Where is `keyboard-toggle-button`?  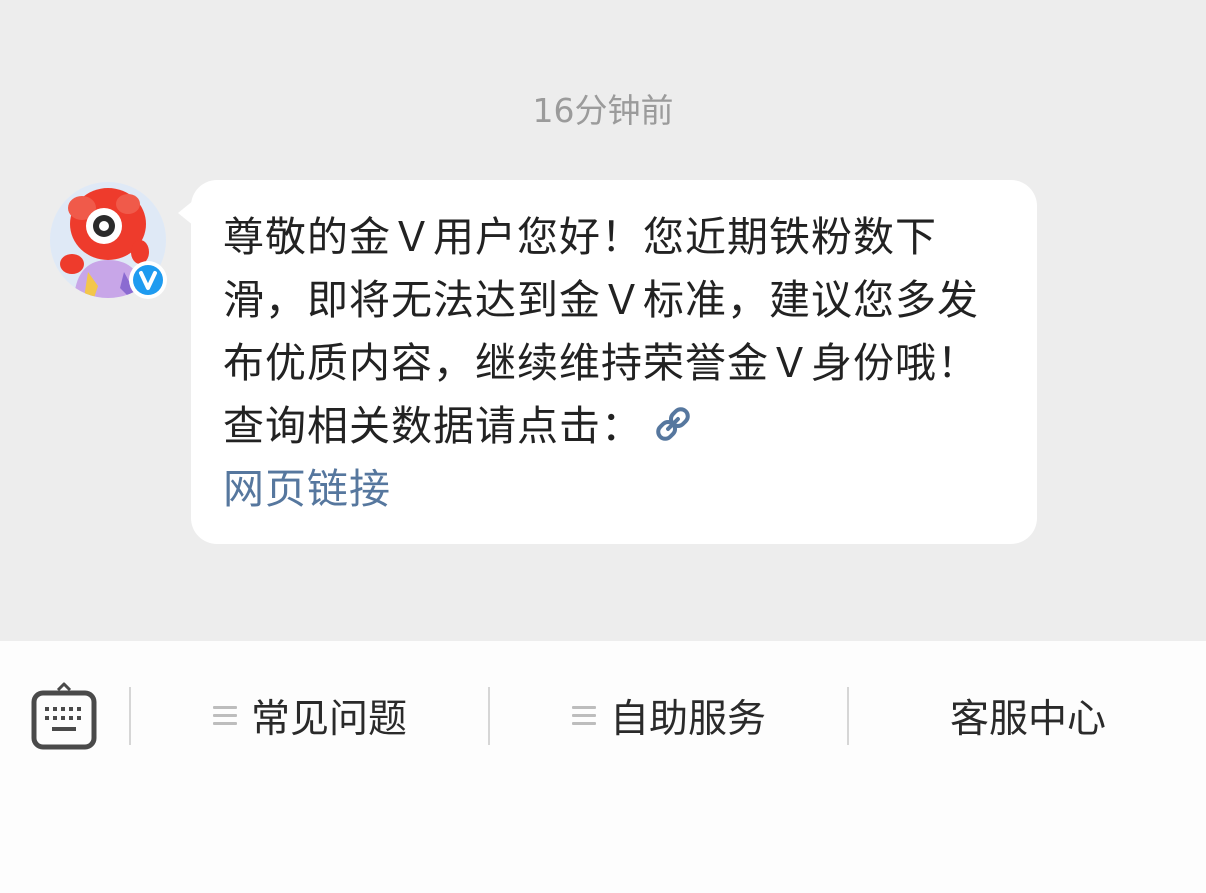
keyboard-toggle-button is located at coordinates (64, 717).